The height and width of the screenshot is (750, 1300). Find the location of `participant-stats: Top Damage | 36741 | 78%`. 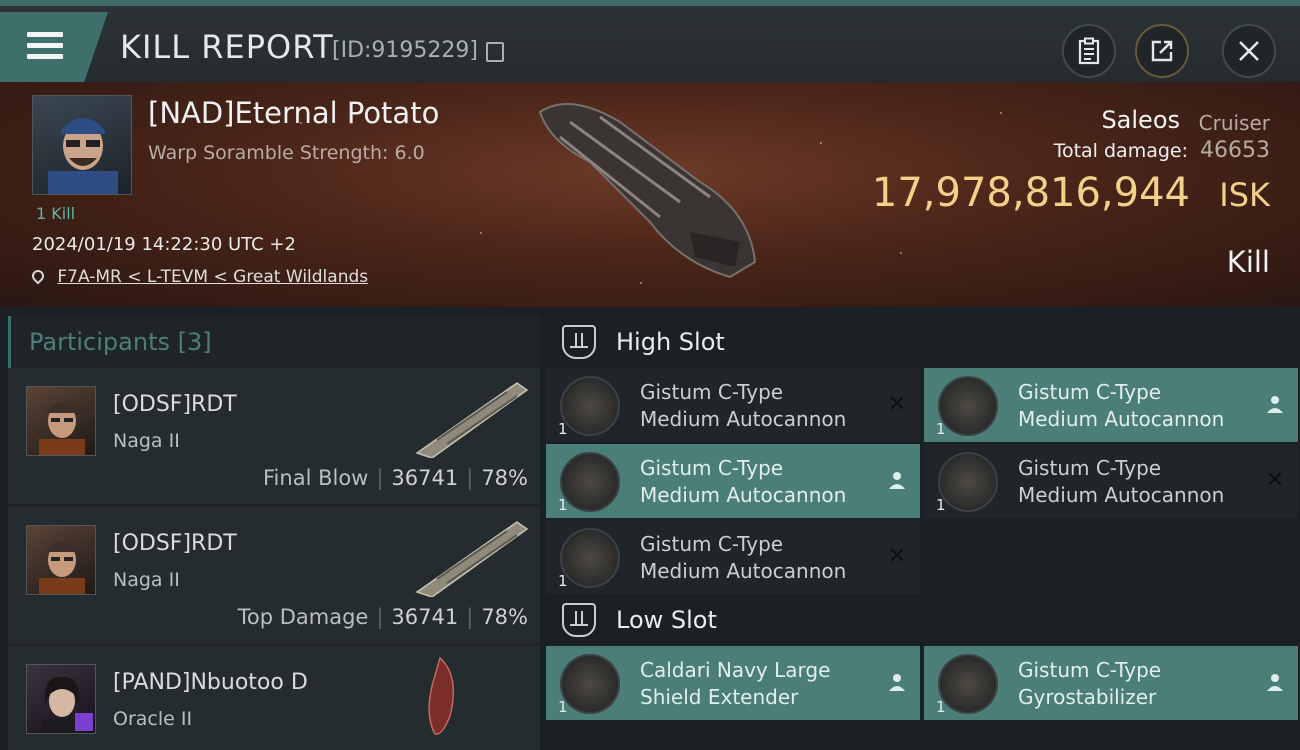

participant-stats: Top Damage | 36741 | 78% is located at coordinates (382, 617).